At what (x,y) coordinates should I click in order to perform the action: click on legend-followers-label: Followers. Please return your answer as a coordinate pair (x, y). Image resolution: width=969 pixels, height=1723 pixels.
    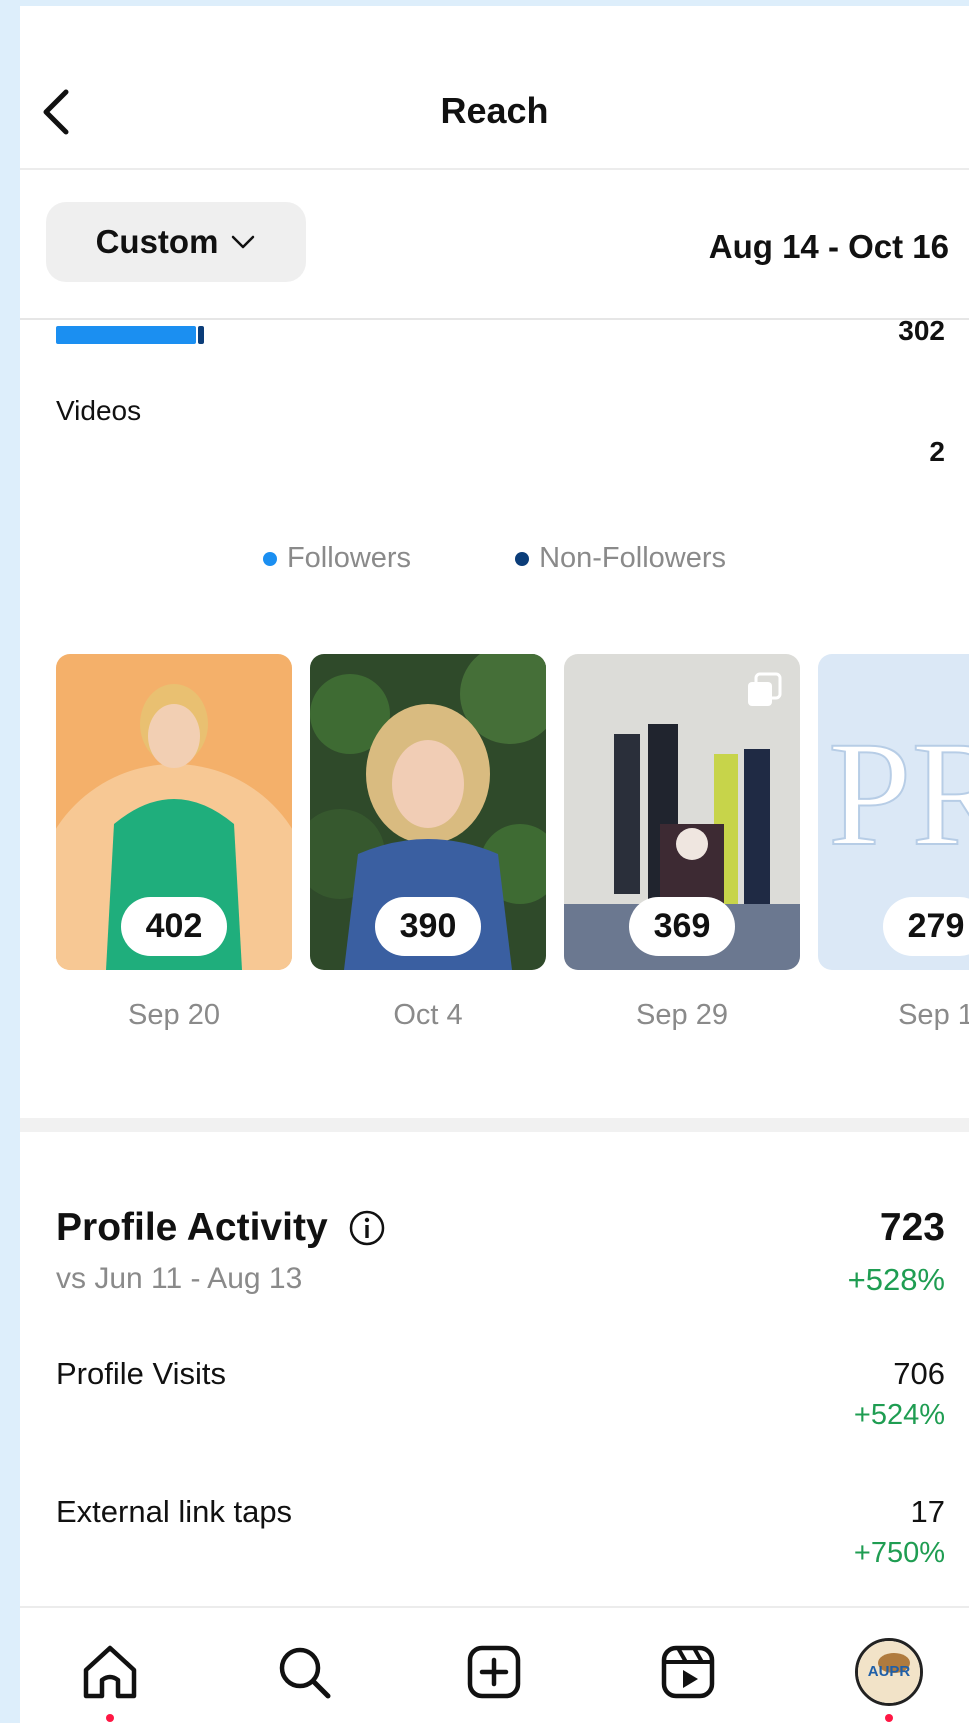
    Looking at the image, I should click on (349, 558).